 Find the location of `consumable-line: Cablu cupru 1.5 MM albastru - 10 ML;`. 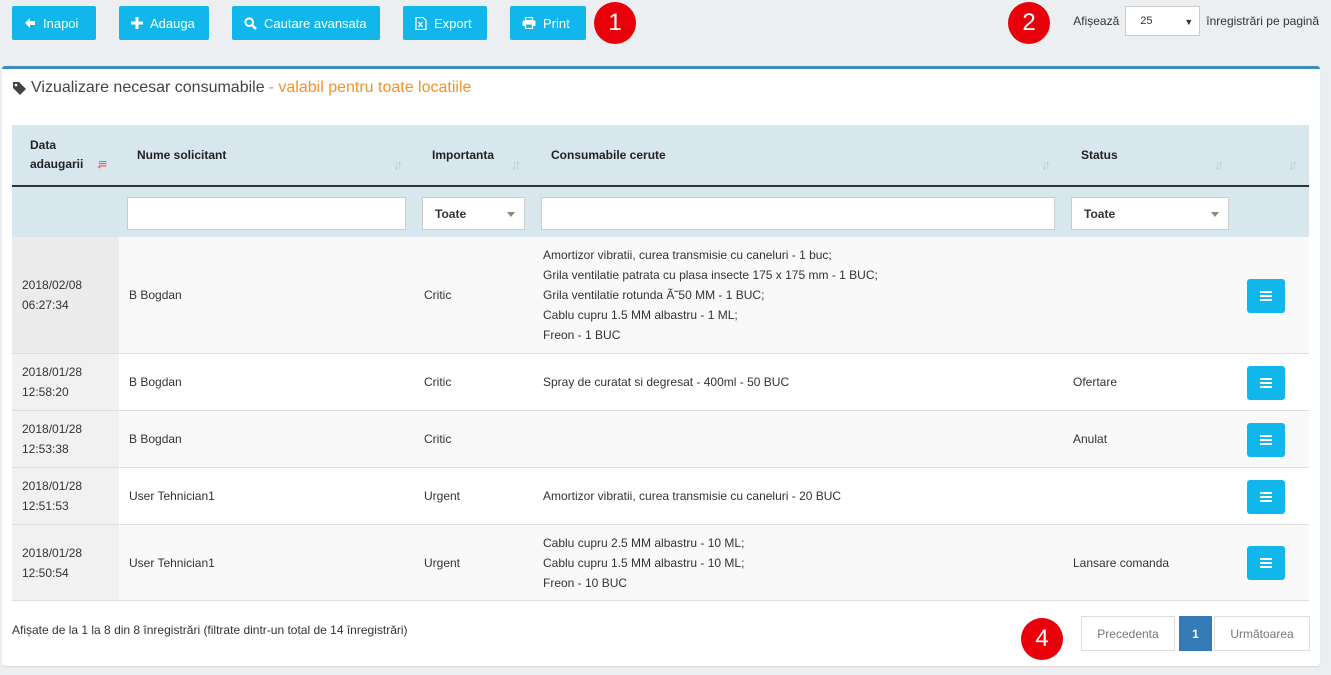

consumable-line: Cablu cupru 1.5 MM albastru - 10 ML; is located at coordinates (644, 562).